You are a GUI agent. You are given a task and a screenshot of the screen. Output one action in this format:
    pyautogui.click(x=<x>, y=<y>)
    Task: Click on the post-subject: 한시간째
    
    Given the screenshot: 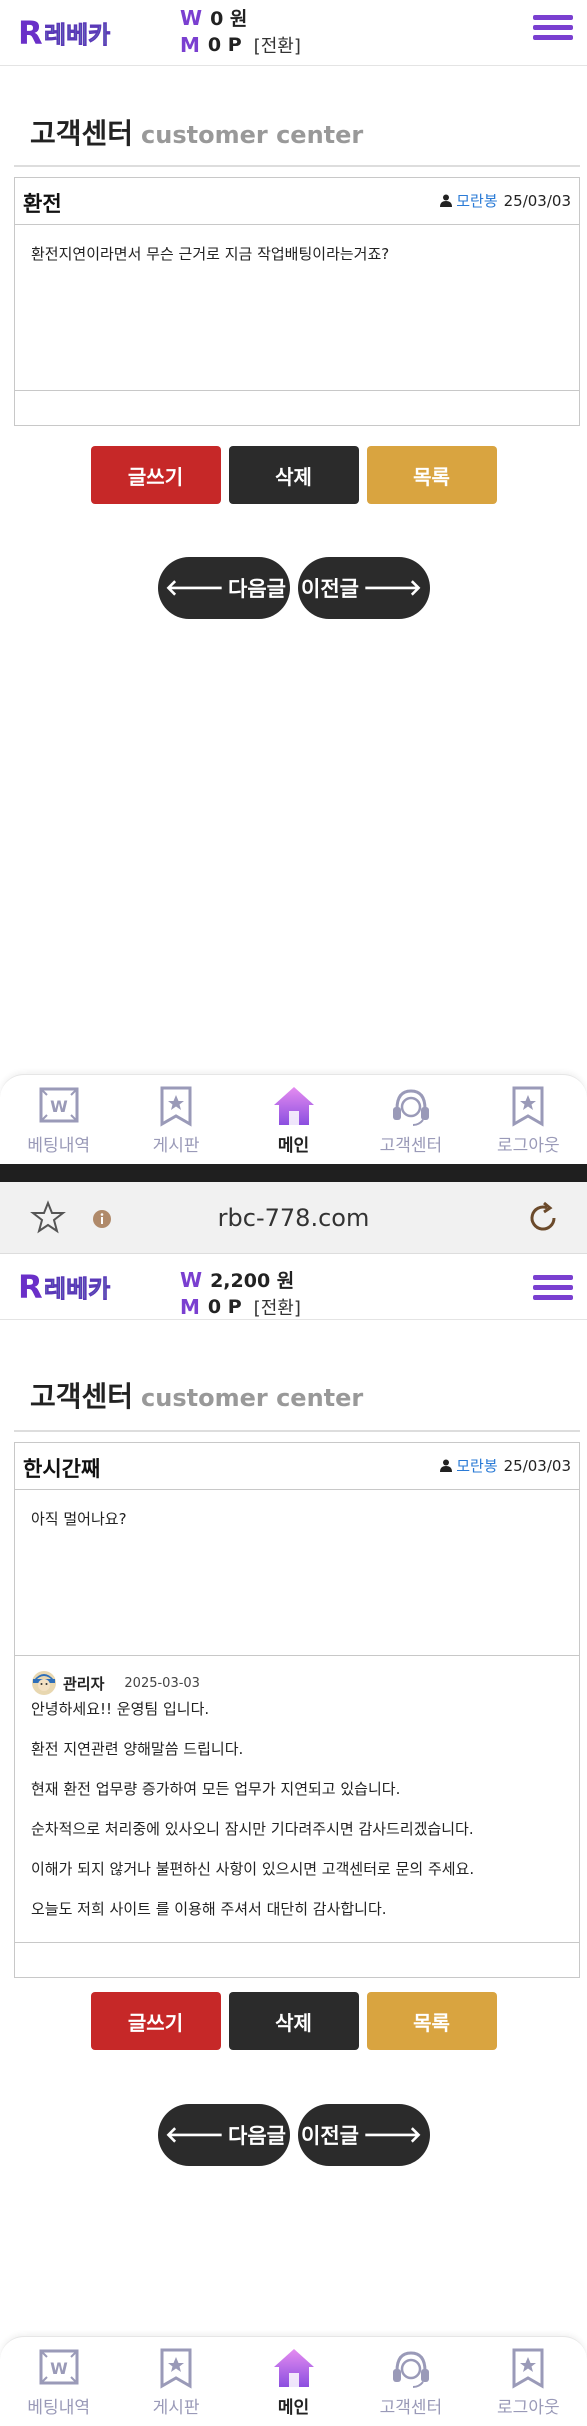 What is the action you would take?
    pyautogui.click(x=62, y=1469)
    